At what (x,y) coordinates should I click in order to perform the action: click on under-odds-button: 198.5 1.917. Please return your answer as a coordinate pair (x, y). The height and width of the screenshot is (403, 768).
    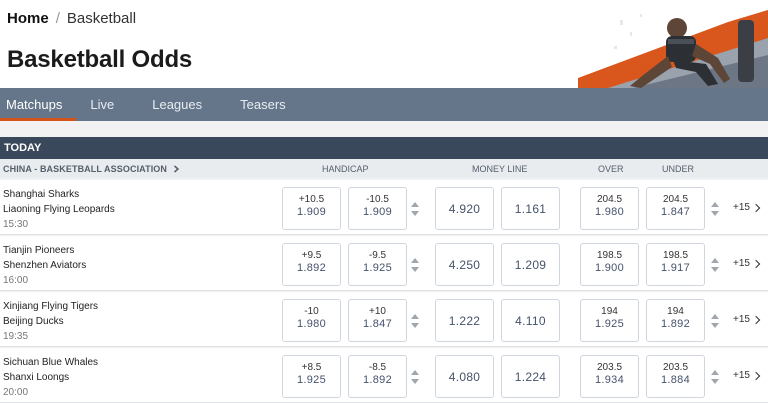
    Looking at the image, I should click on (675, 264).